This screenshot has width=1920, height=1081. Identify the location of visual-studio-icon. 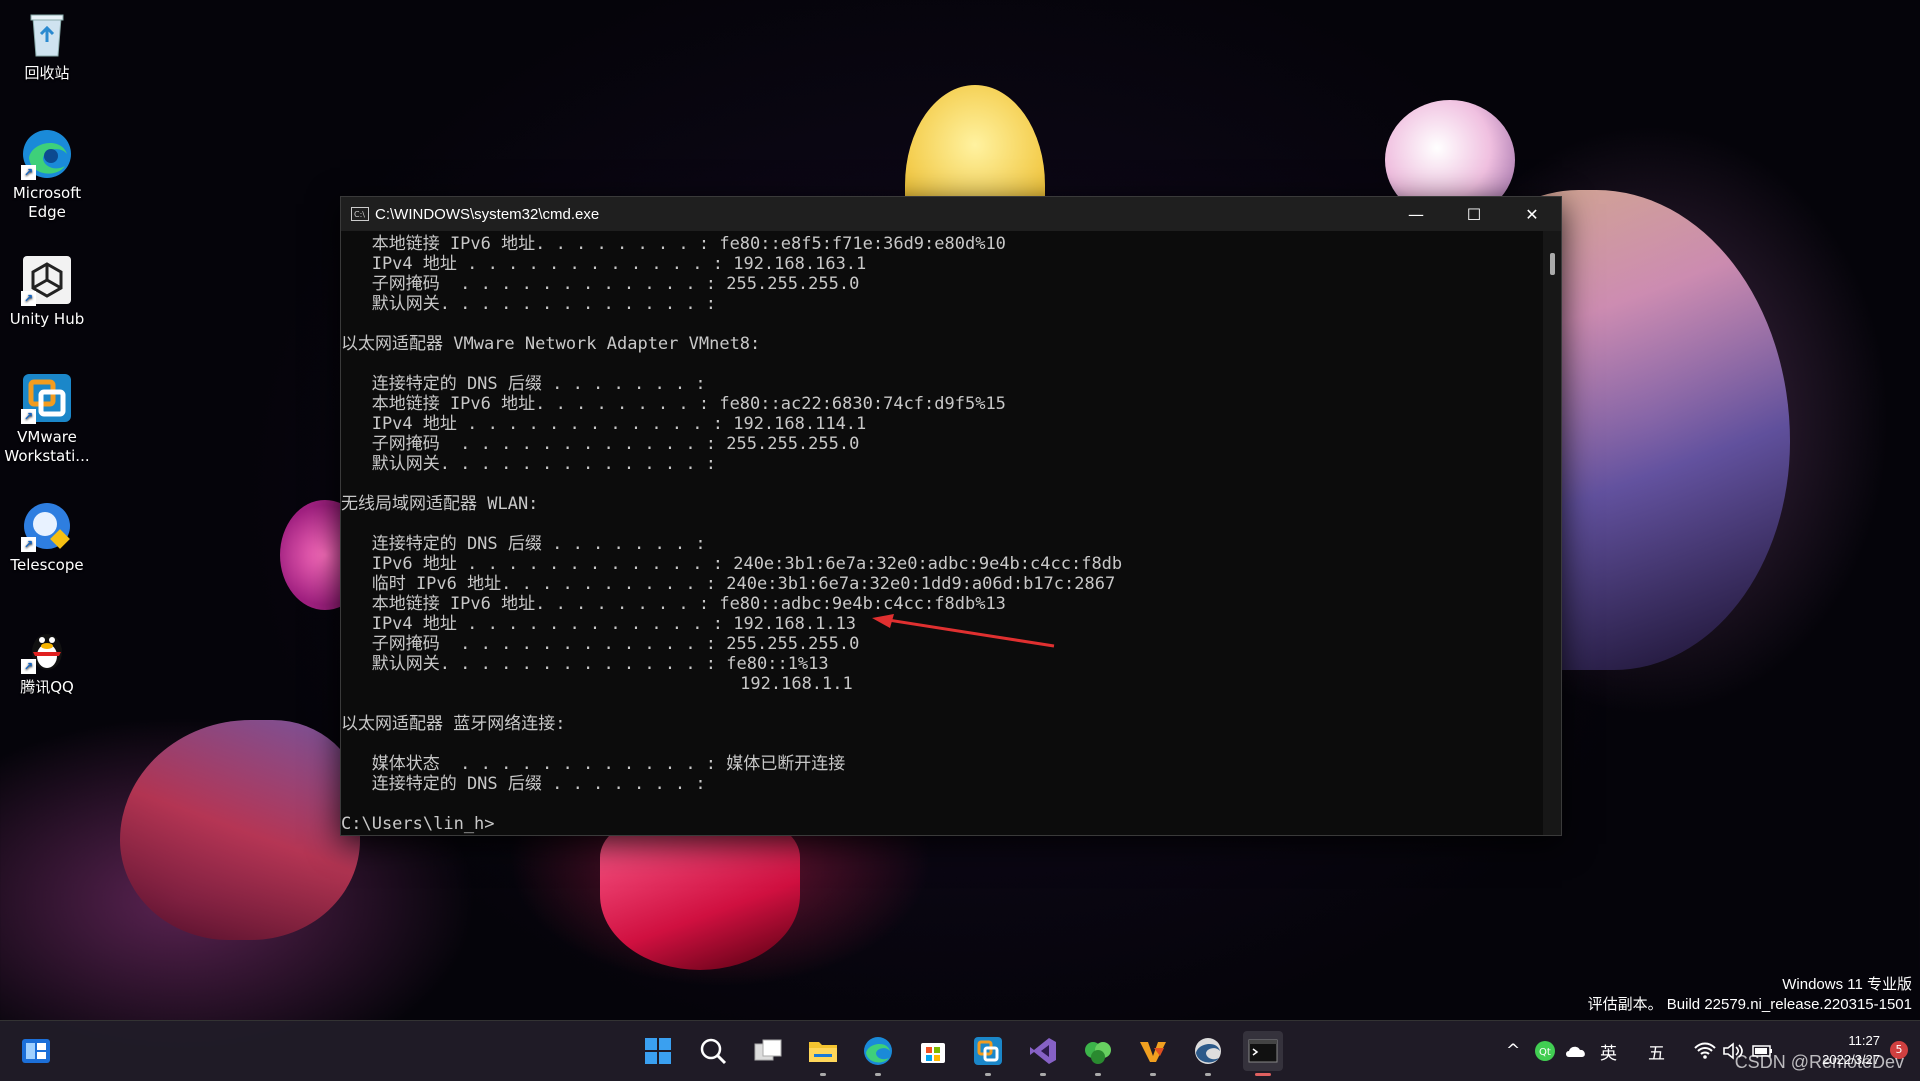
(1043, 1051).